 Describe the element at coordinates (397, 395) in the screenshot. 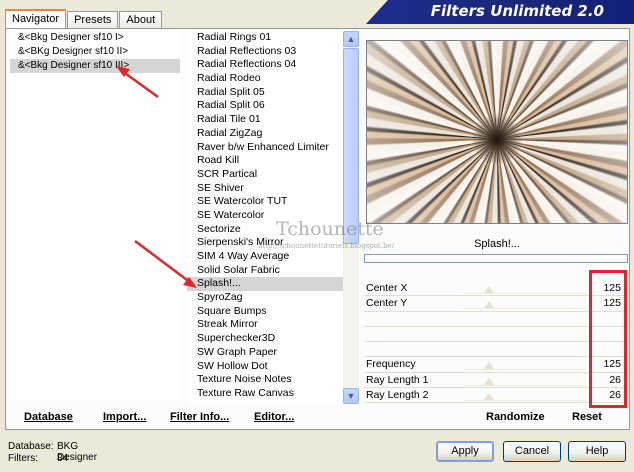

I see `param-label: Ray Length 2` at that location.